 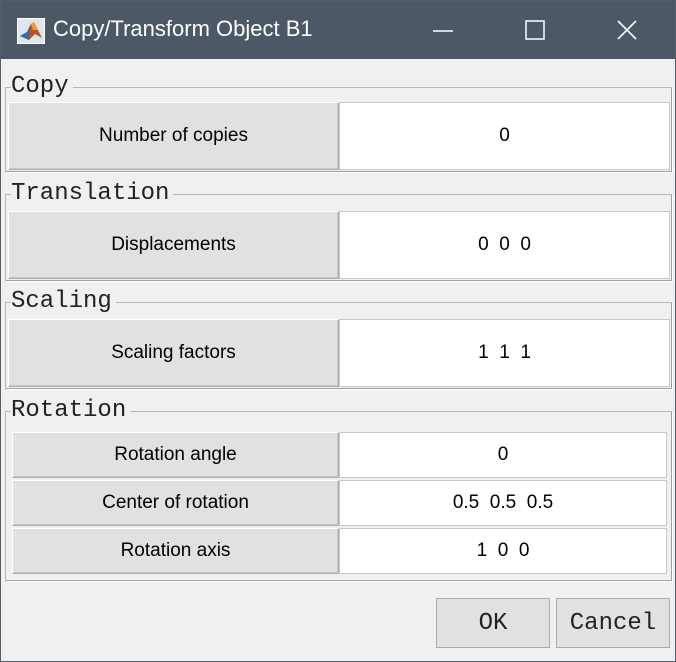 What do you see at coordinates (503, 455) in the screenshot?
I see `rotation-angle-field: 0` at bounding box center [503, 455].